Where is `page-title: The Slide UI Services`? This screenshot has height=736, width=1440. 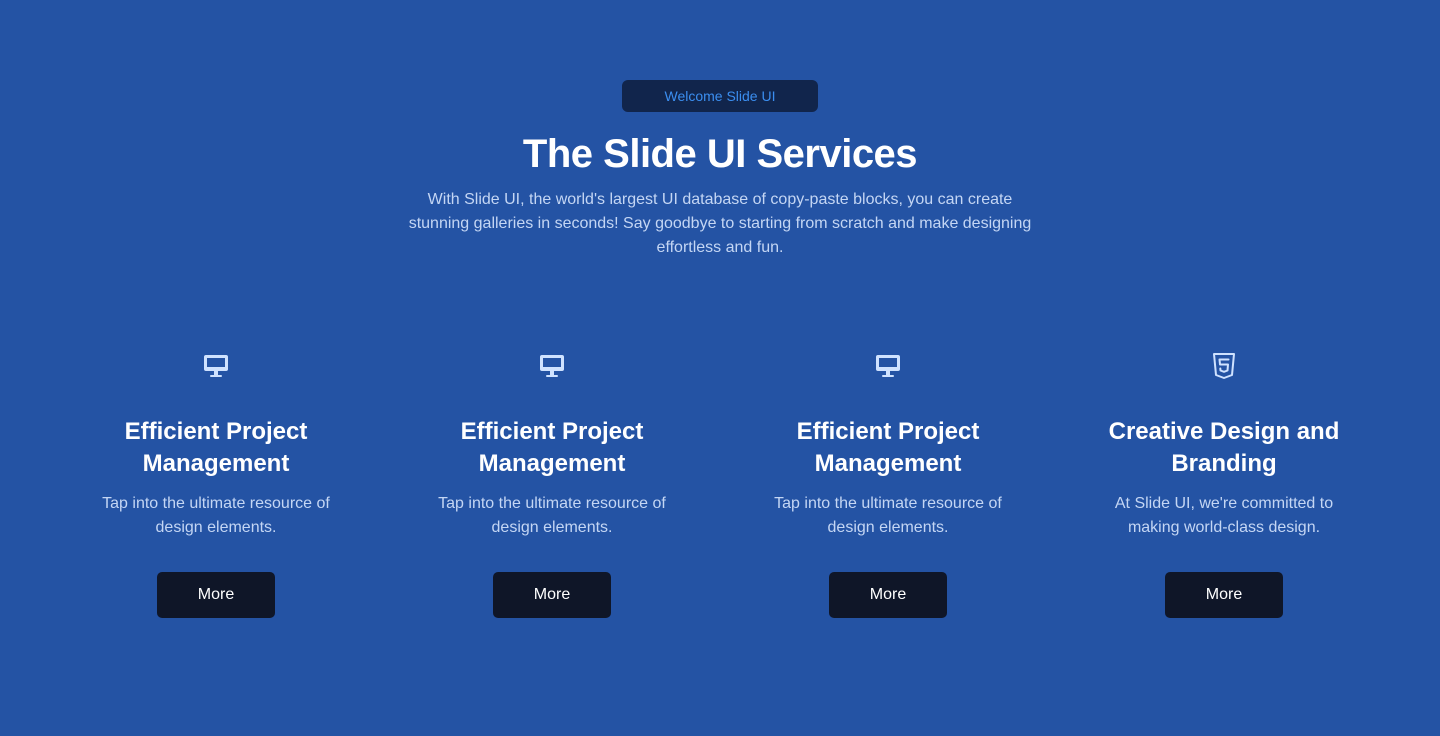 page-title: The Slide UI Services is located at coordinates (720, 154).